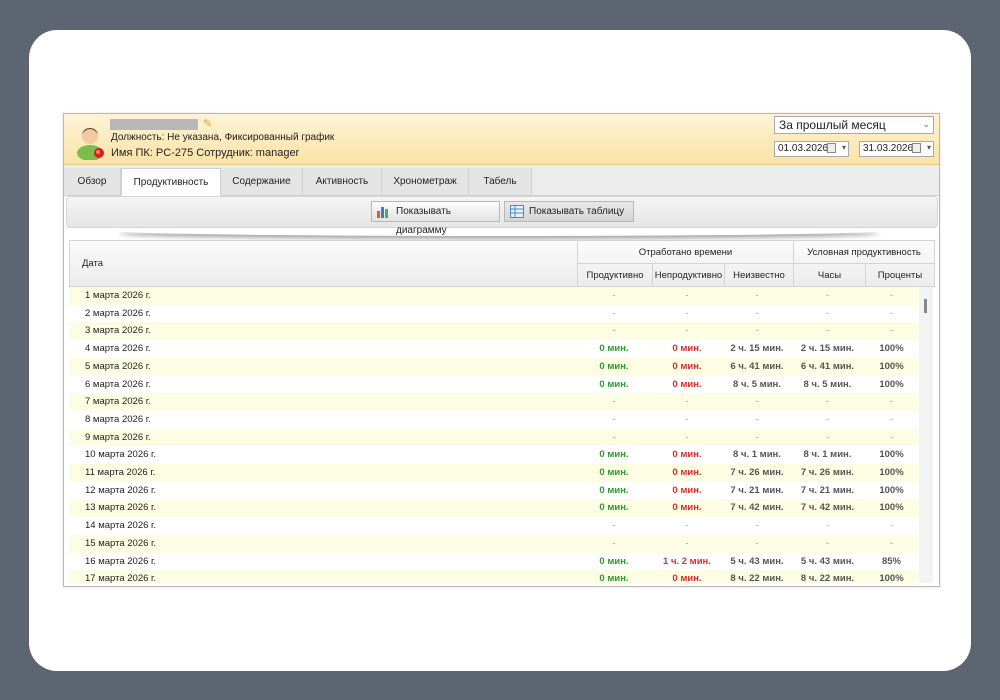  Describe the element at coordinates (118, 295) in the screenshot. I see `cell-date: 1 марта 2026 г.` at that location.